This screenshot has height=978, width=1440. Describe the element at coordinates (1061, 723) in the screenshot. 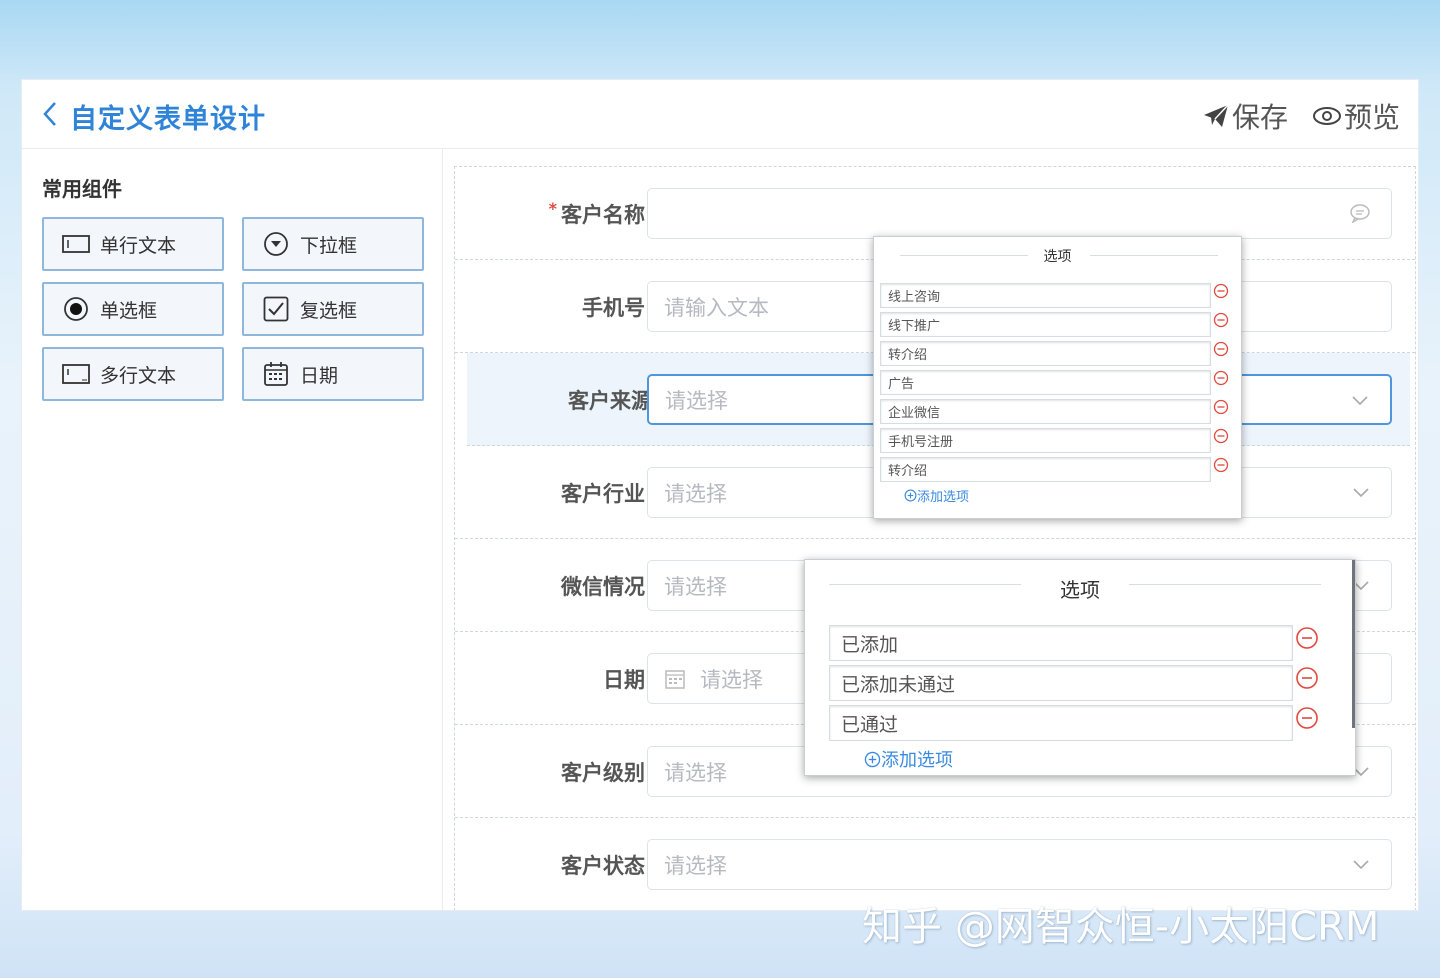

I see `option-input: 已通过` at that location.